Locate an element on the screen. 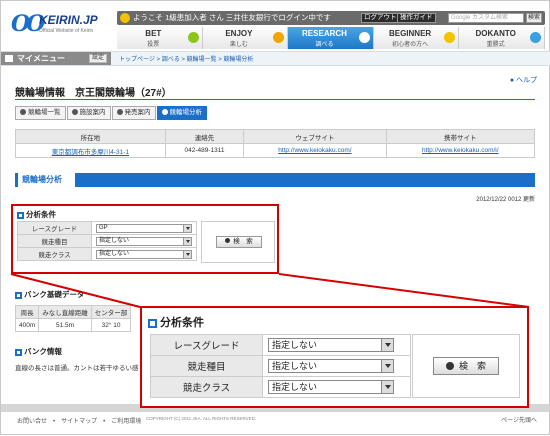 The width and height of the screenshot is (550, 436). bank-data-table: 周長 みなし直線距離 センター部 400m 51.5m 32° 10 is located at coordinates (73, 318).